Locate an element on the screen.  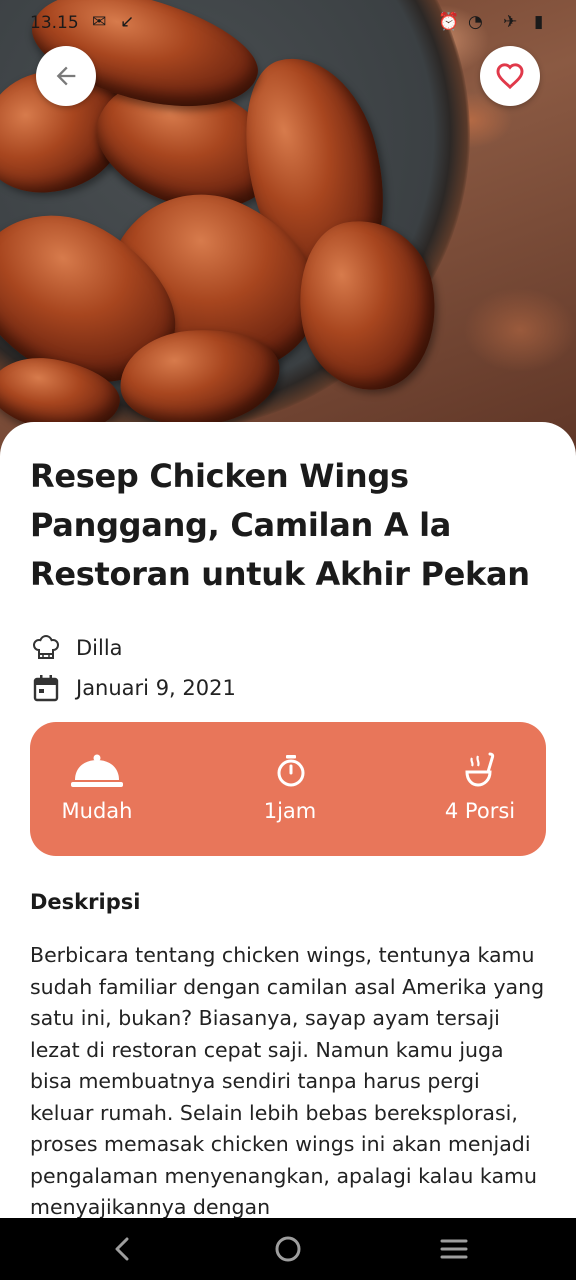
system-navigation-bar is located at coordinates (288, 1249).